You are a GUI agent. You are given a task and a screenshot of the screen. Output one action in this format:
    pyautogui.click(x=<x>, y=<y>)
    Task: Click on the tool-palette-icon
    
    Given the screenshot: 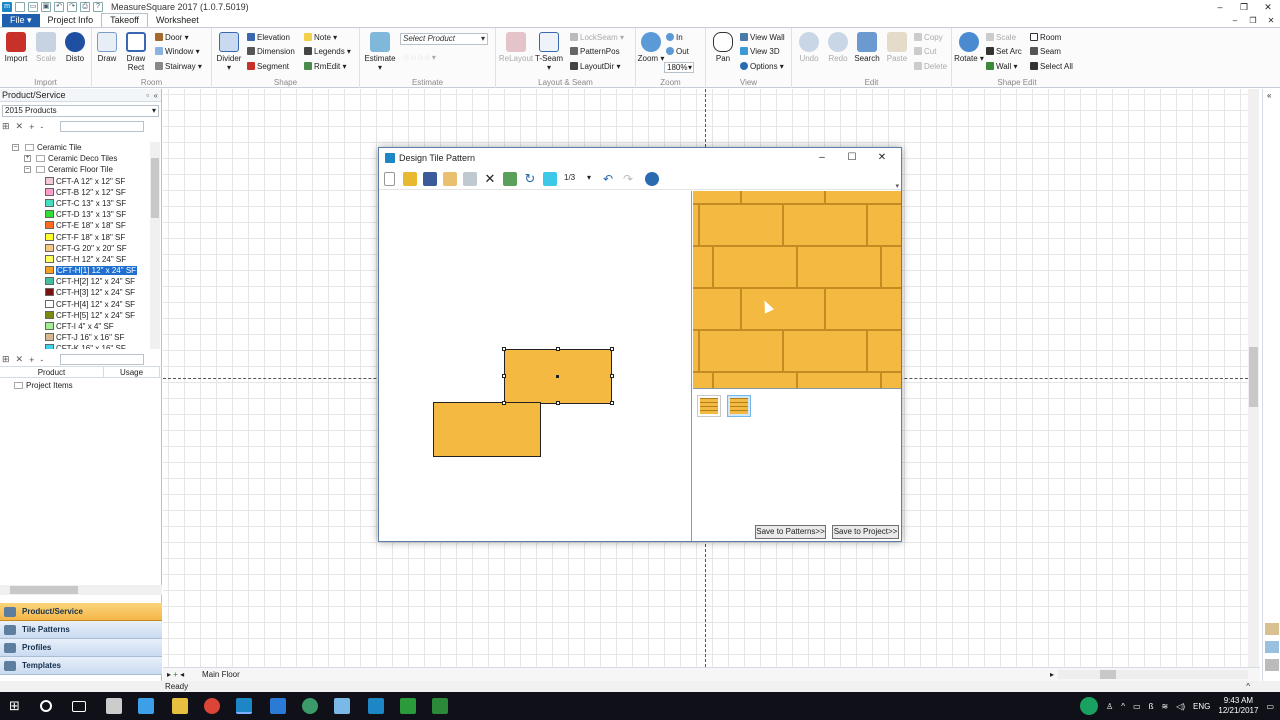 What is the action you would take?
    pyautogui.click(x=1272, y=629)
    